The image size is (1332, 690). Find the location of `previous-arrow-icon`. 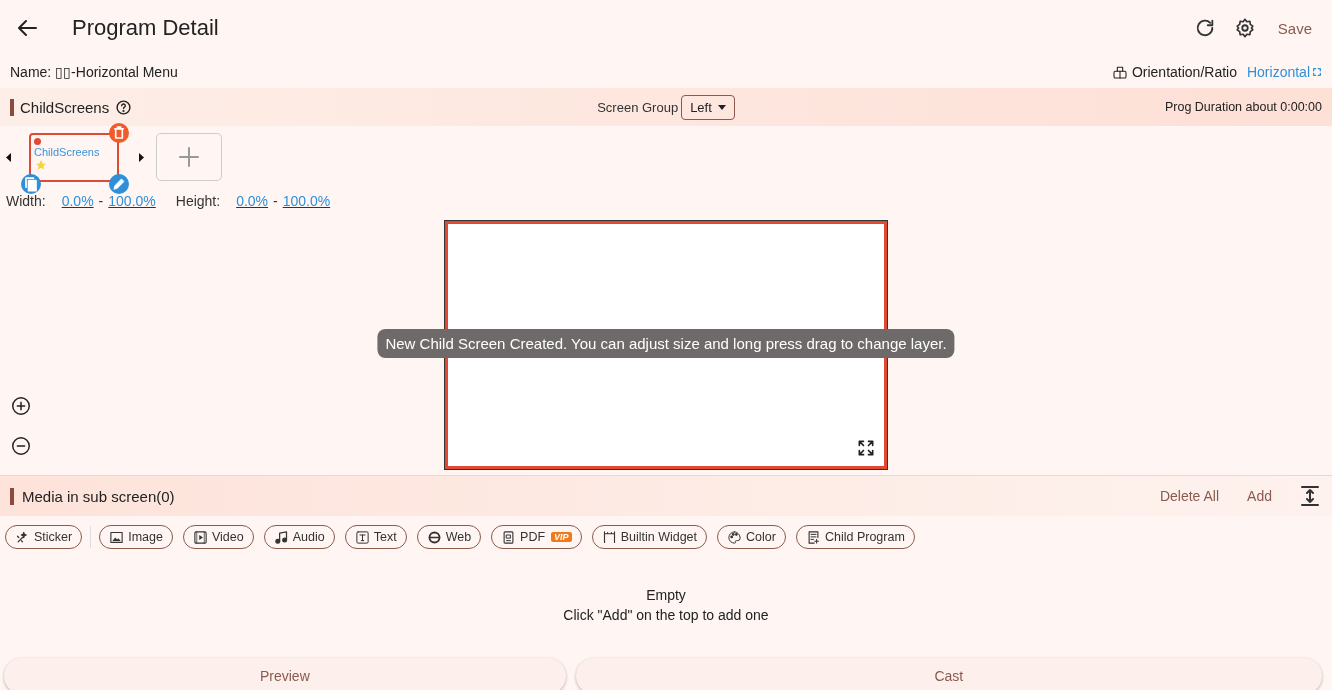

previous-arrow-icon is located at coordinates (8, 157).